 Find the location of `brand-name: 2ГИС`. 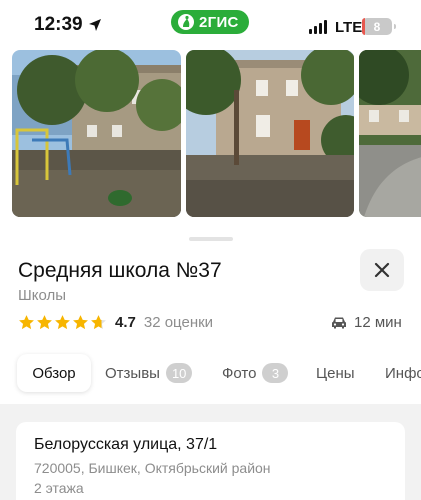

brand-name: 2ГИС is located at coordinates (219, 22).